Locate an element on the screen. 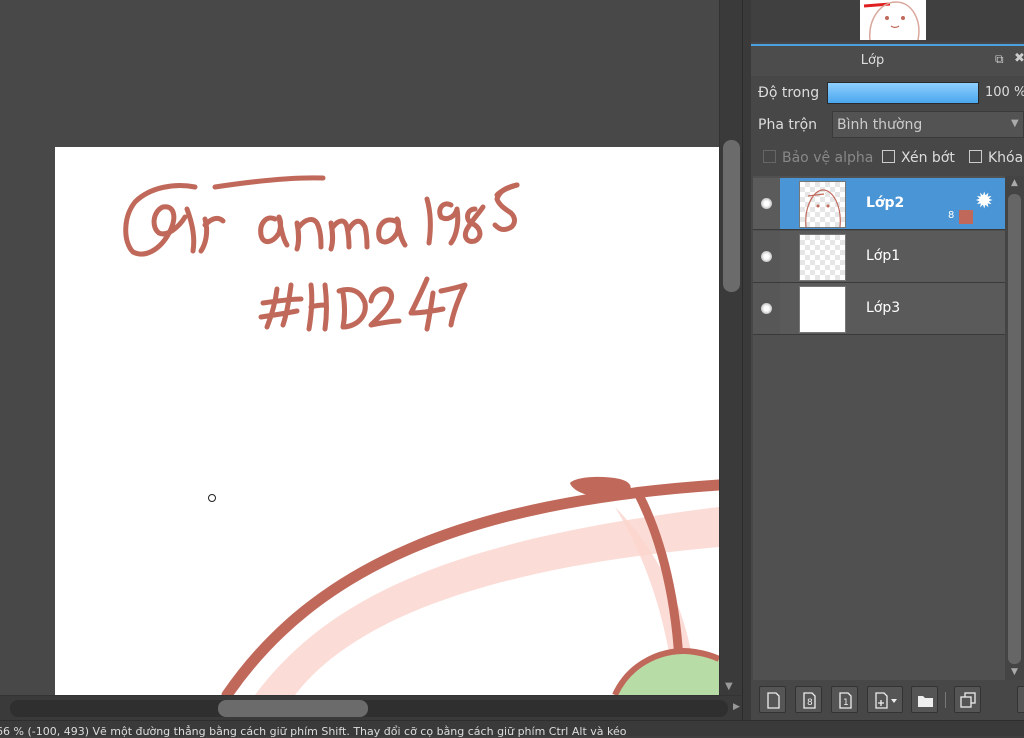 The height and width of the screenshot is (738, 1024). layer-badge-number: 8 is located at coordinates (951, 215).